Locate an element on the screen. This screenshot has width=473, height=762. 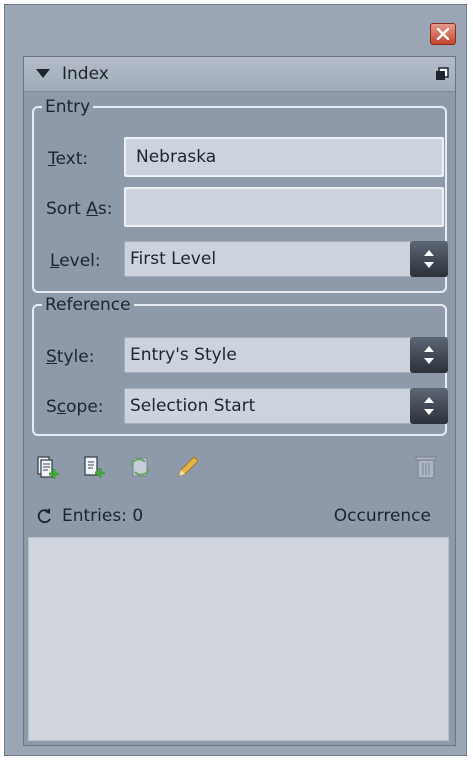
index-toolbar is located at coordinates (239, 467).